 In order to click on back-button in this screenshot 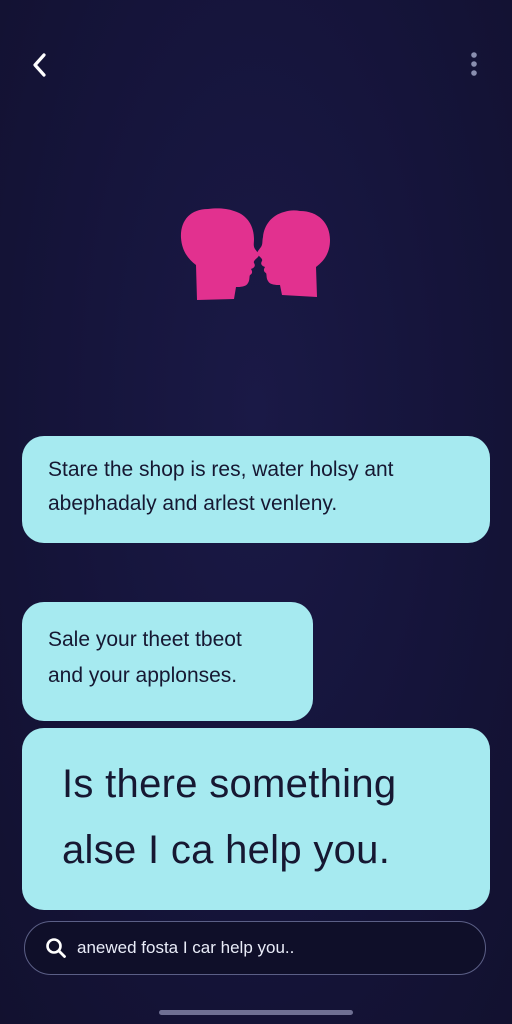, I will do `click(40, 65)`.